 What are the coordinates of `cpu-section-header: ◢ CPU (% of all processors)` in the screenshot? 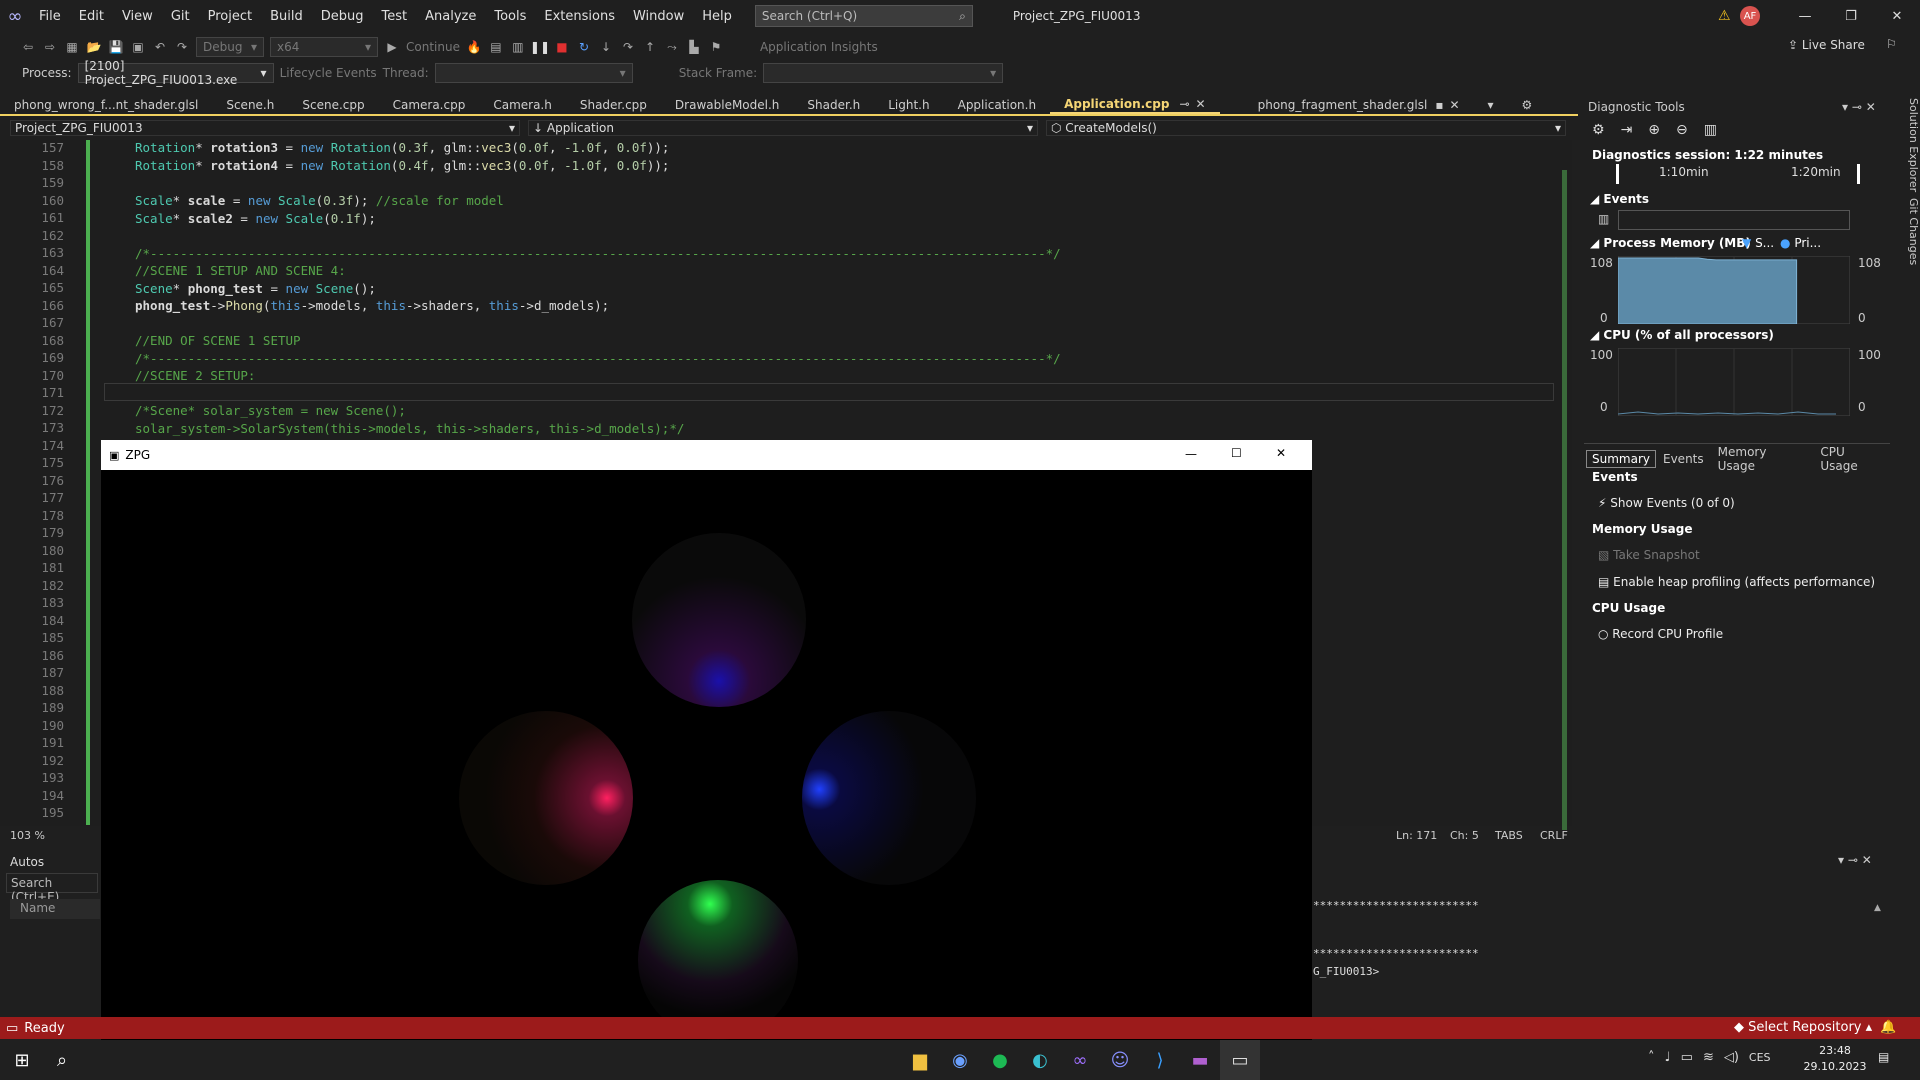 It's located at (1682, 335).